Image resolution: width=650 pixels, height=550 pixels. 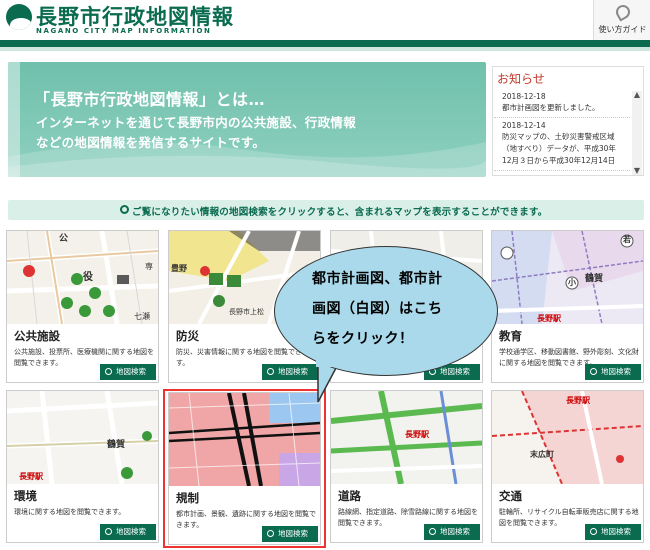 I want to click on news-date: 2018-12-14, so click(x=524, y=125).